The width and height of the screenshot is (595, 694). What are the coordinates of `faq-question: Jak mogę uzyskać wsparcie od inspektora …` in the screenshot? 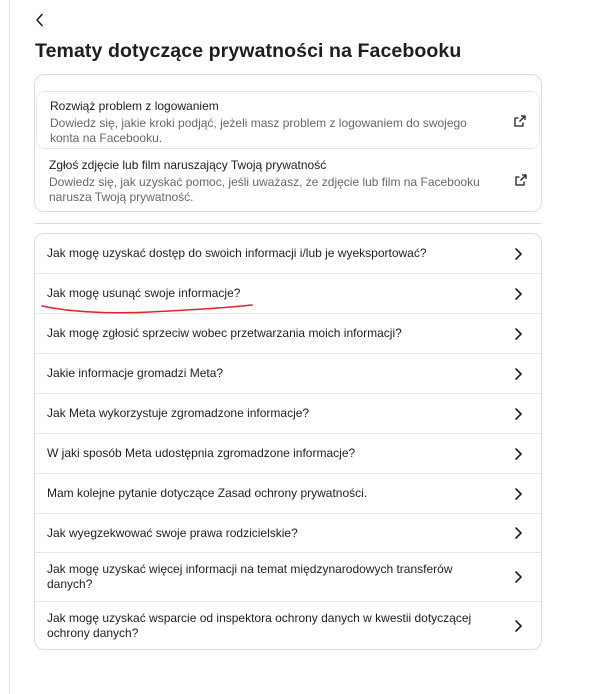 It's located at (259, 625).